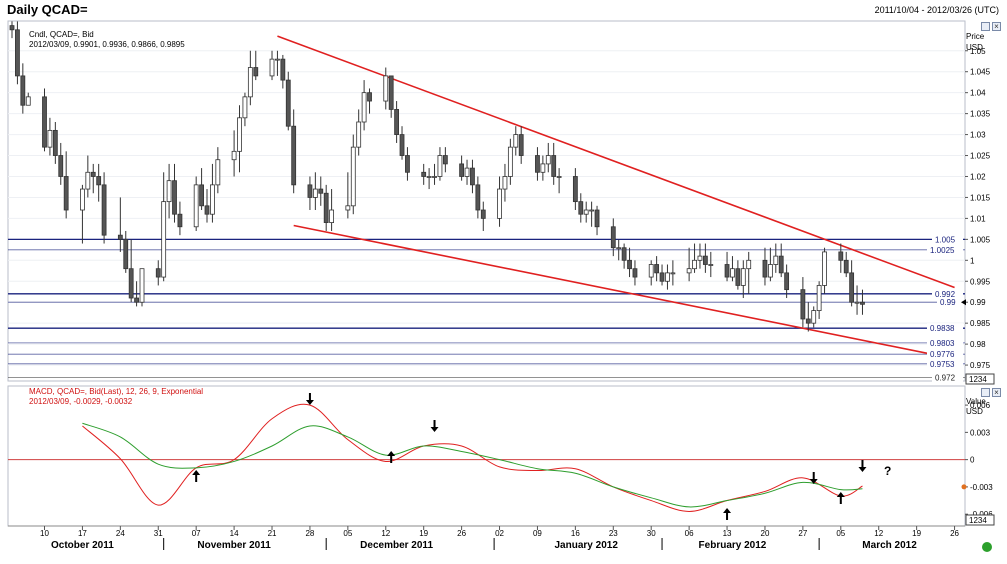 The height and width of the screenshot is (564, 1007). What do you see at coordinates (942, 250) in the screenshot?
I see `price-level-label: 1.0025` at bounding box center [942, 250].